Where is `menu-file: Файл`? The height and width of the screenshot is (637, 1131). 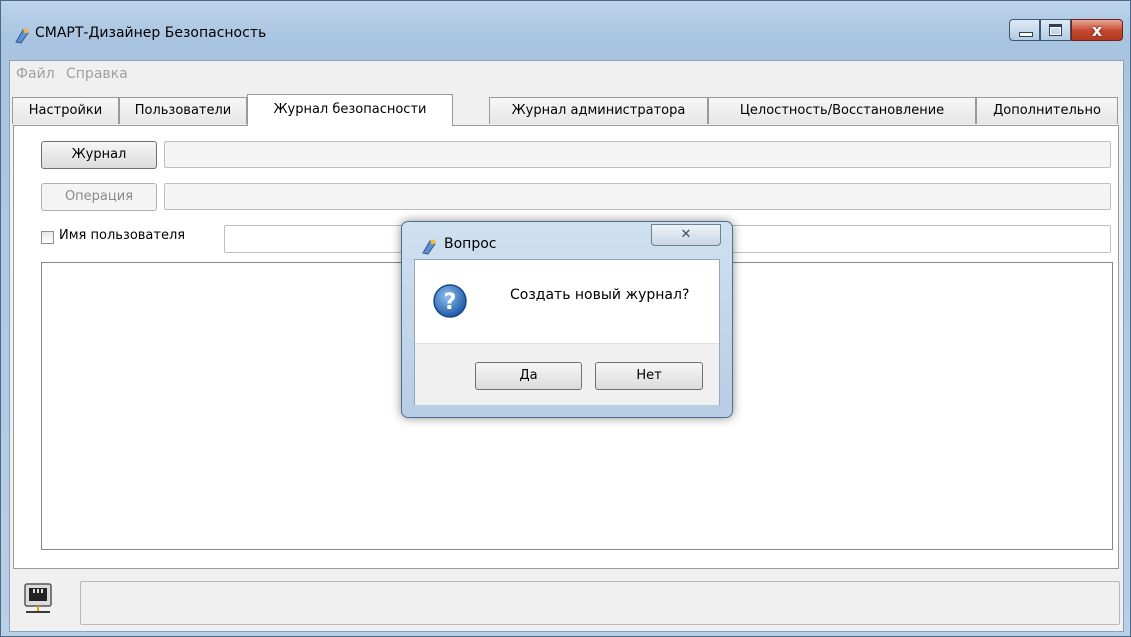 menu-file: Файл is located at coordinates (35, 74).